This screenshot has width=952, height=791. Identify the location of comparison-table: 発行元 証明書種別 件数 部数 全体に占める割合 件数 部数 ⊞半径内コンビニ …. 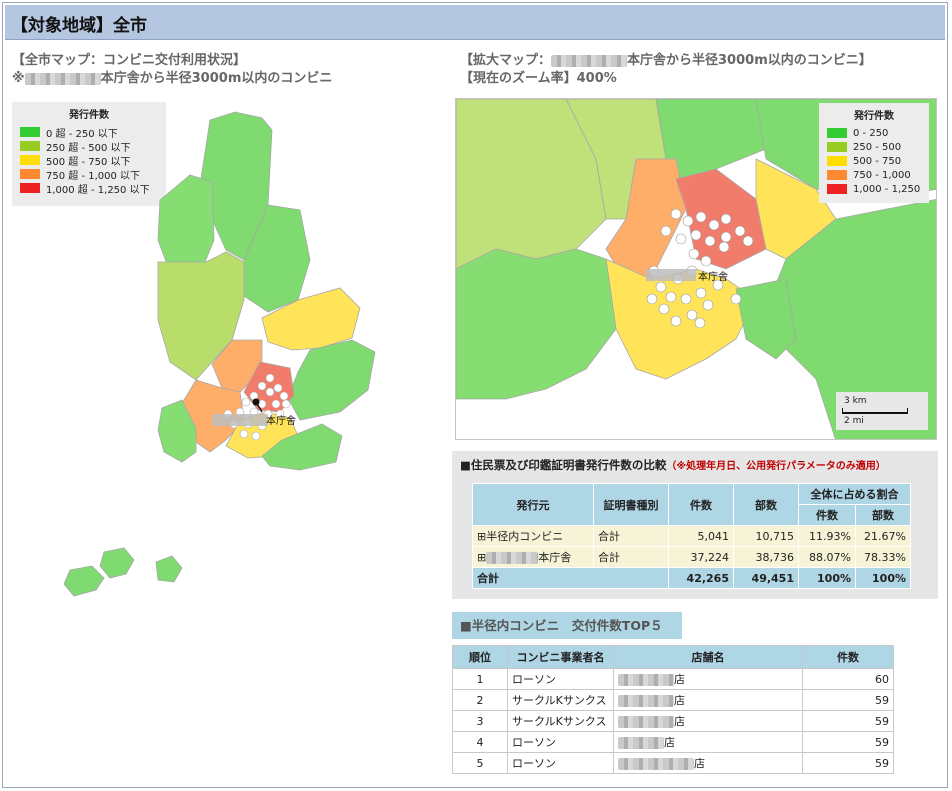
(691, 536).